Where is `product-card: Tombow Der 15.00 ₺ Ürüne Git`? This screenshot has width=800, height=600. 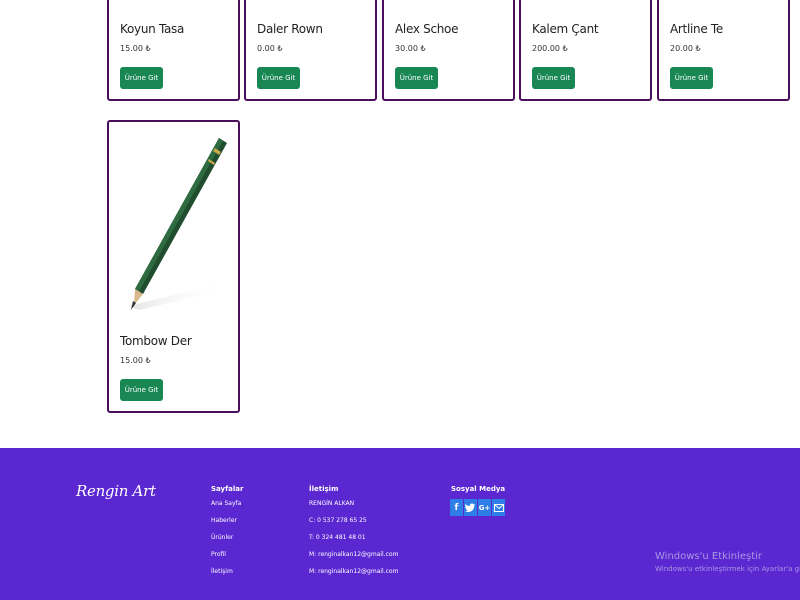
product-card: Tombow Der 15.00 ₺ Ürüne Git is located at coordinates (173, 266).